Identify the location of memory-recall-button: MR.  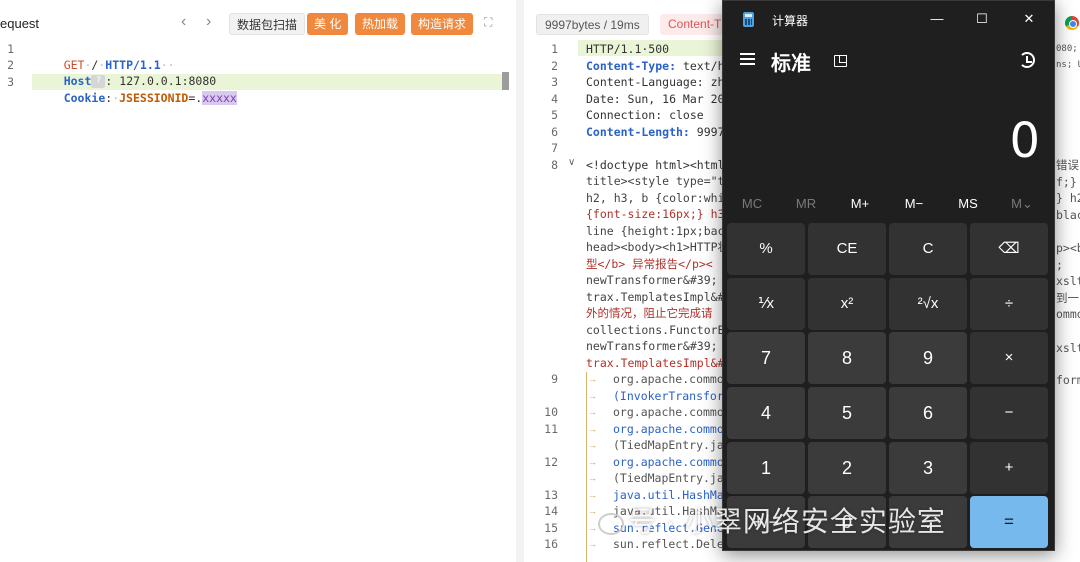
(806, 204).